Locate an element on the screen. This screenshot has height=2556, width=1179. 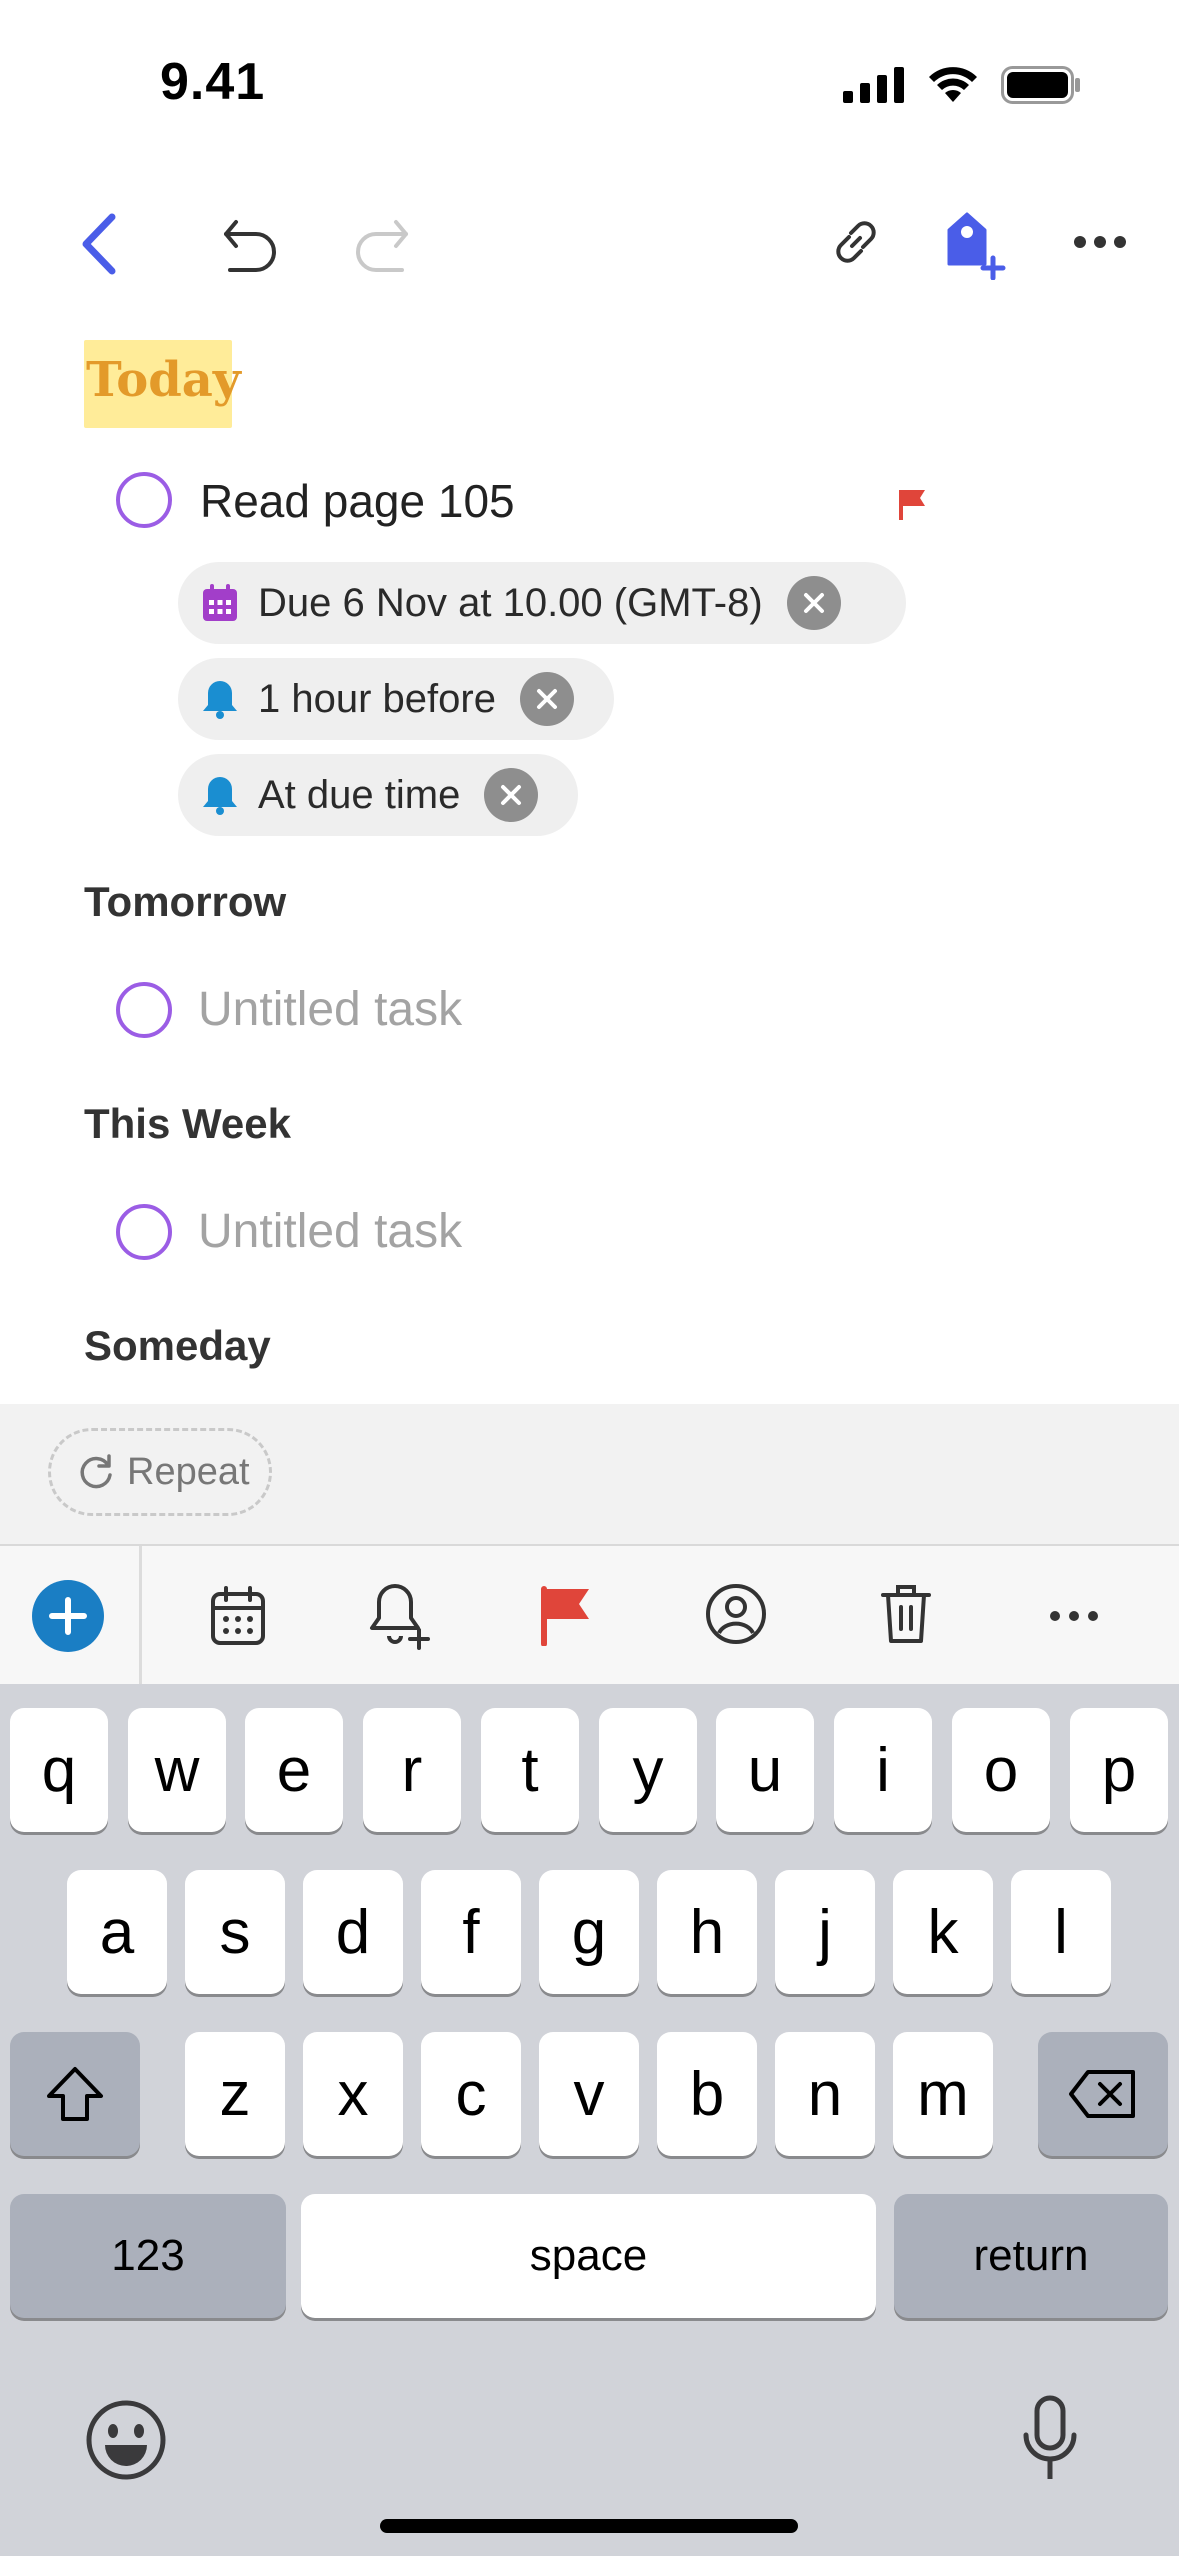
key-r: r is located at coordinates (412, 1770).